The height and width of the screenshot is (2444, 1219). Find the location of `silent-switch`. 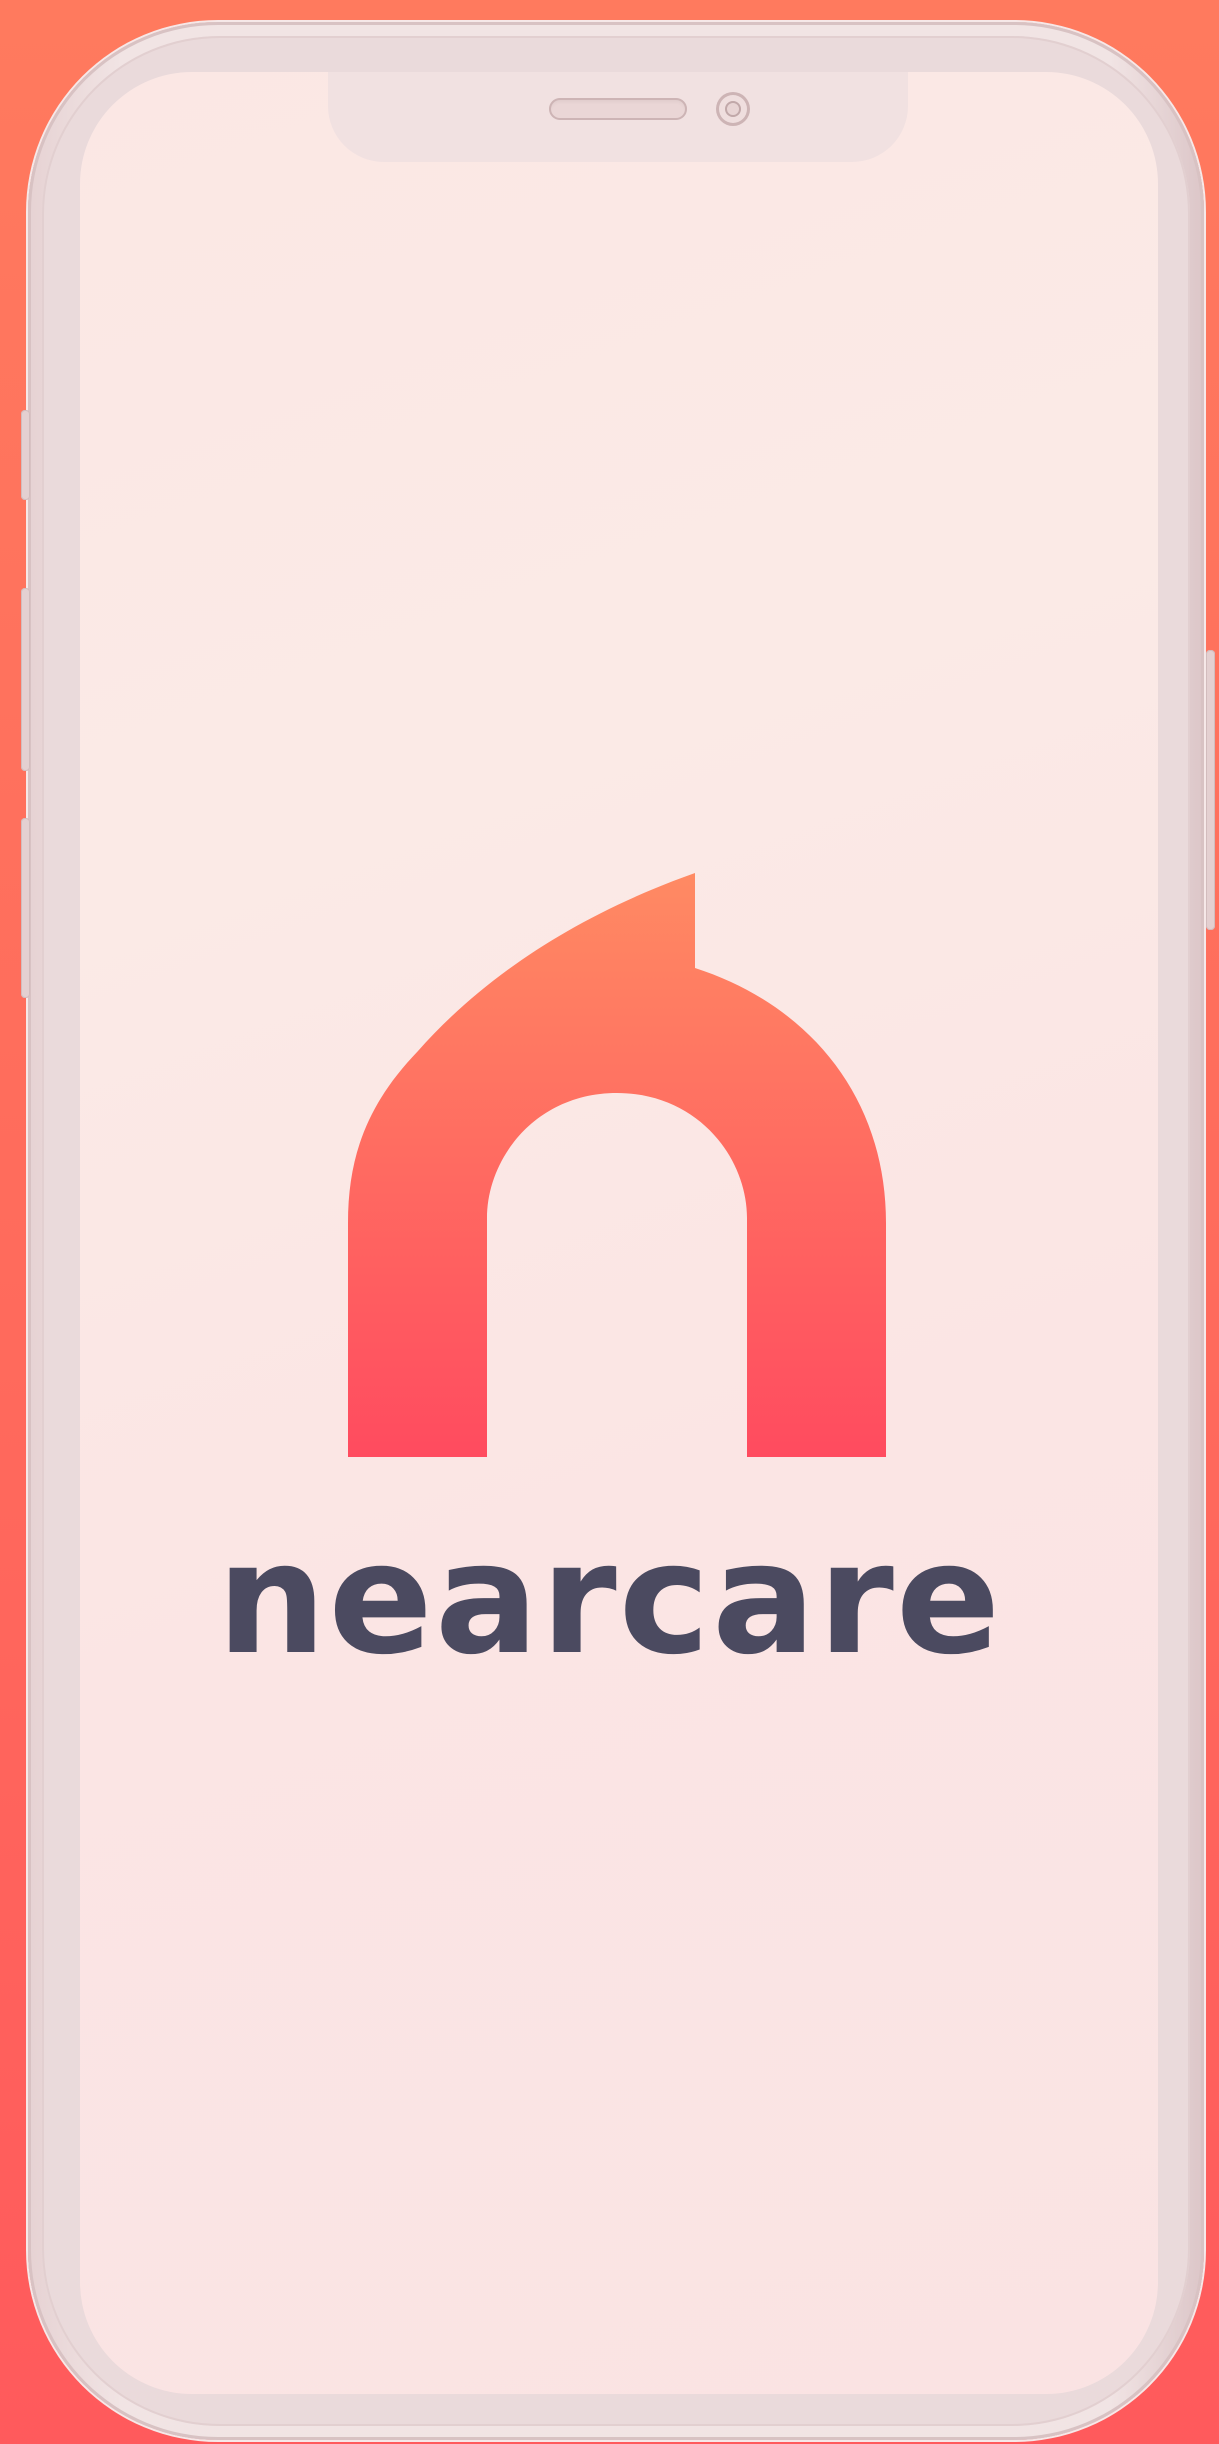

silent-switch is located at coordinates (25, 455).